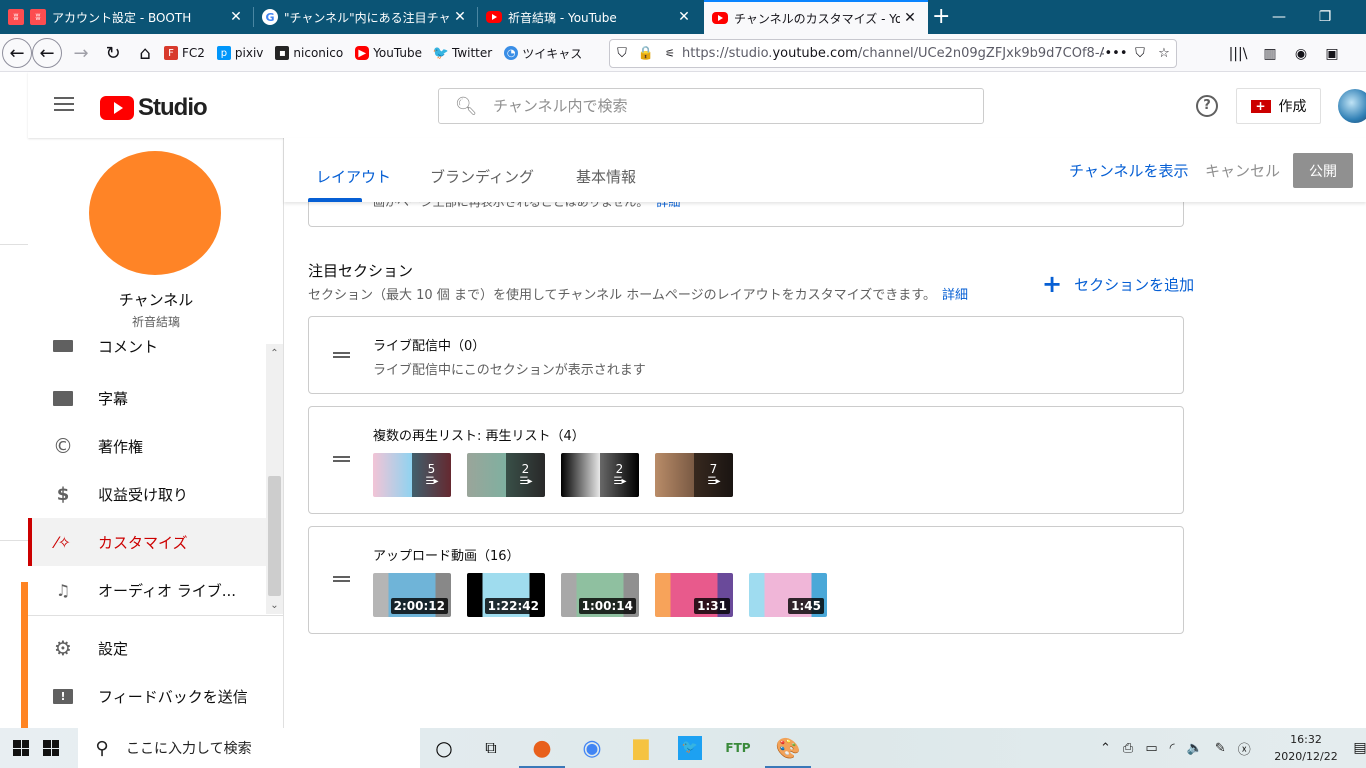 The image size is (1366, 768). Describe the element at coordinates (641, 748) in the screenshot. I see `file-explorer-icon: ▇` at that location.